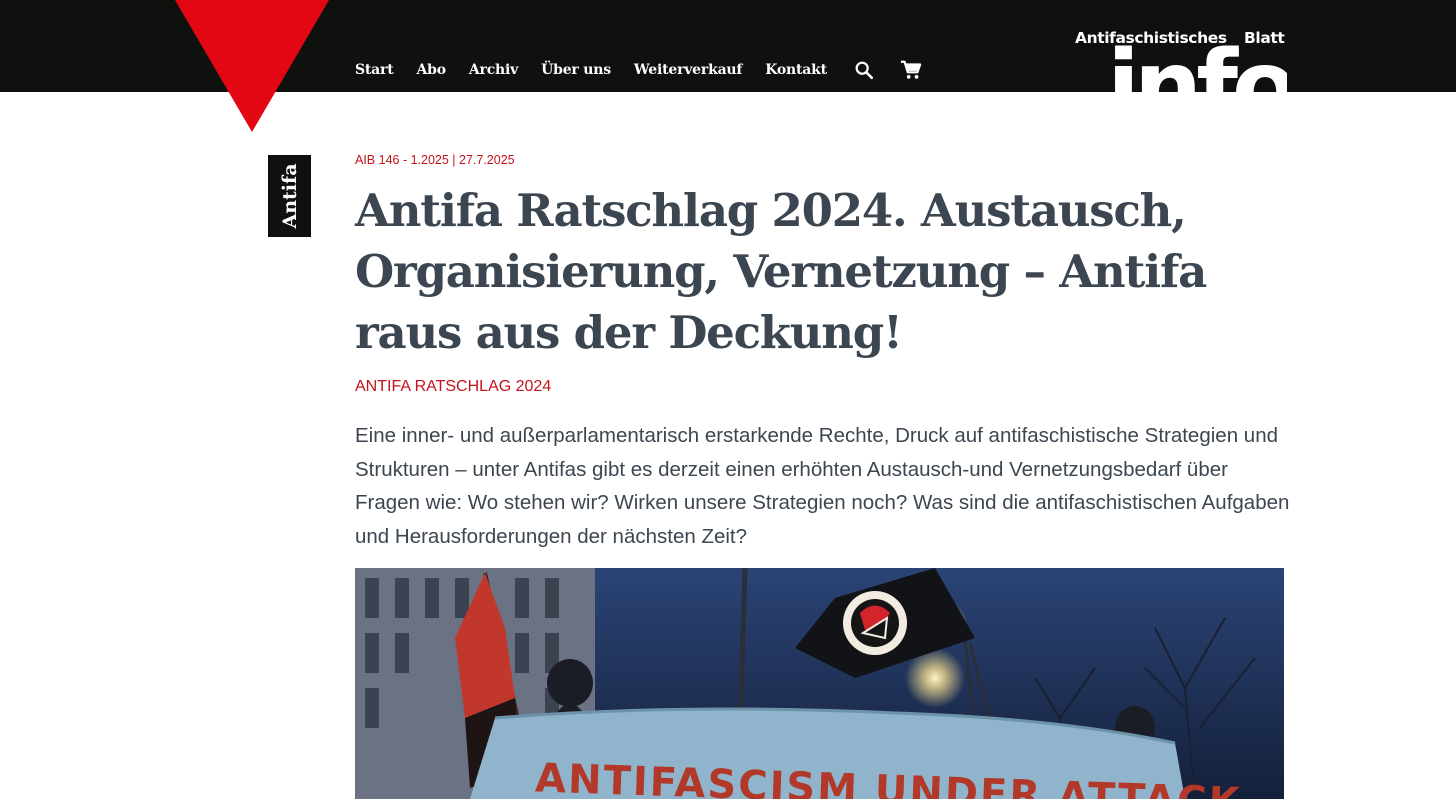 Image resolution: width=1456 pixels, height=799 pixels. I want to click on nav-ueber-uns: Über uns, so click(576, 70).